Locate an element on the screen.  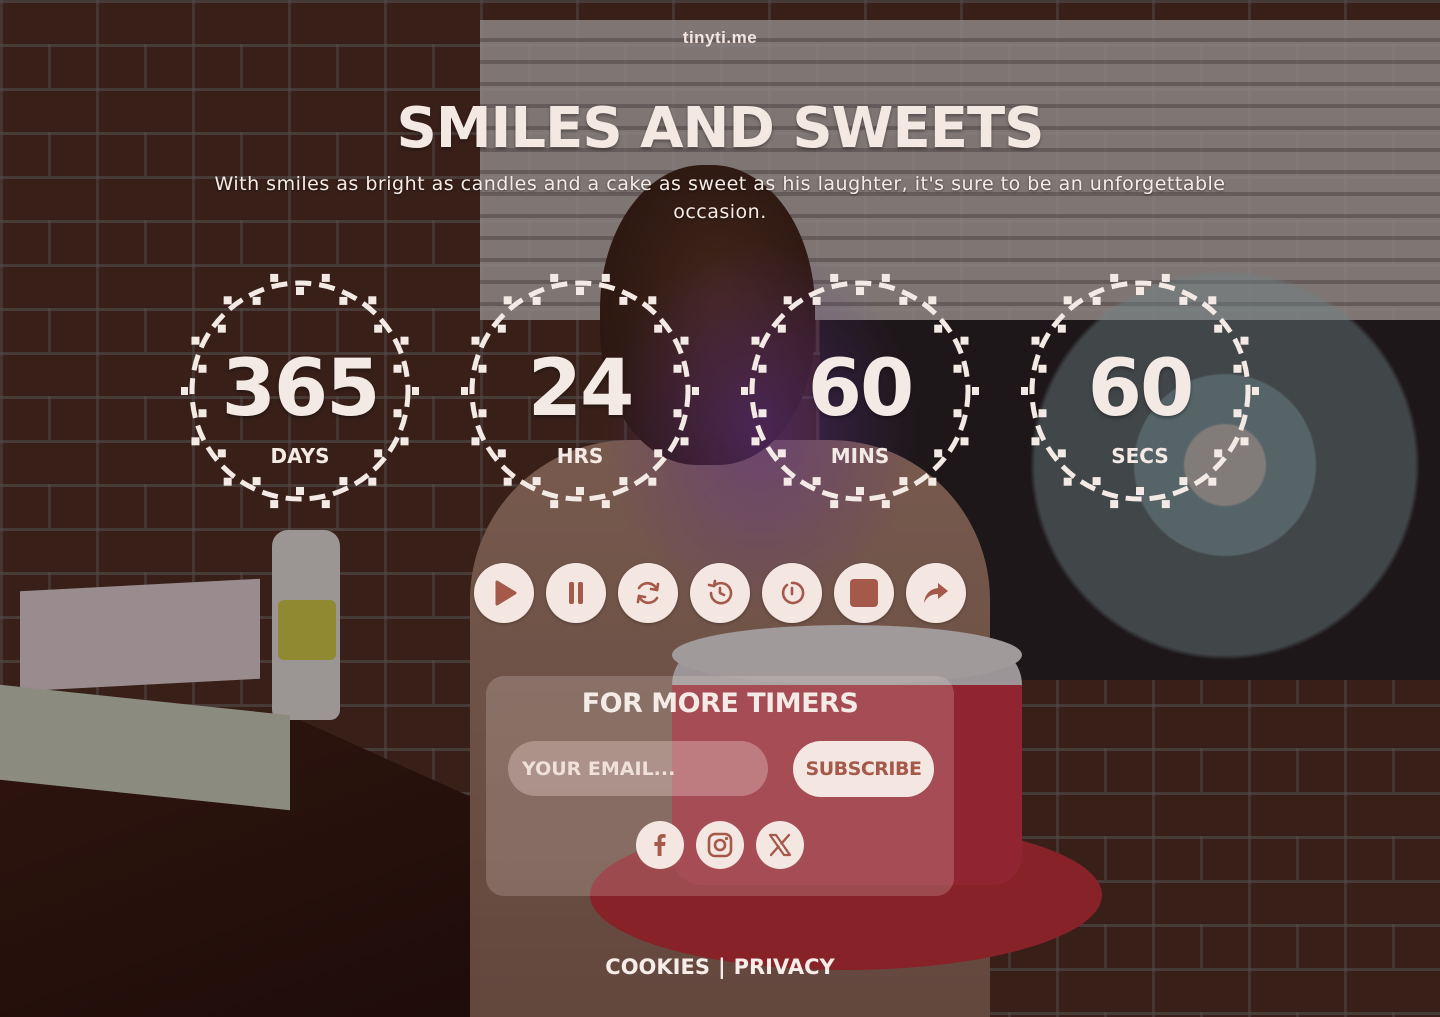
refresh-button is located at coordinates (648, 593).